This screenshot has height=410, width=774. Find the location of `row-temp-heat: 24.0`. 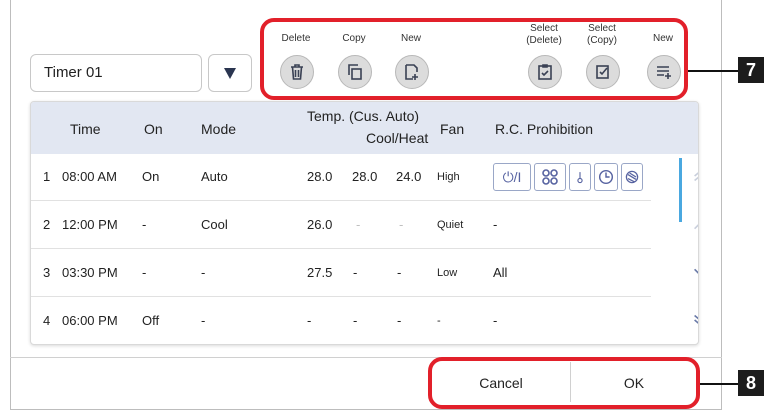

row-temp-heat: 24.0 is located at coordinates (409, 176).